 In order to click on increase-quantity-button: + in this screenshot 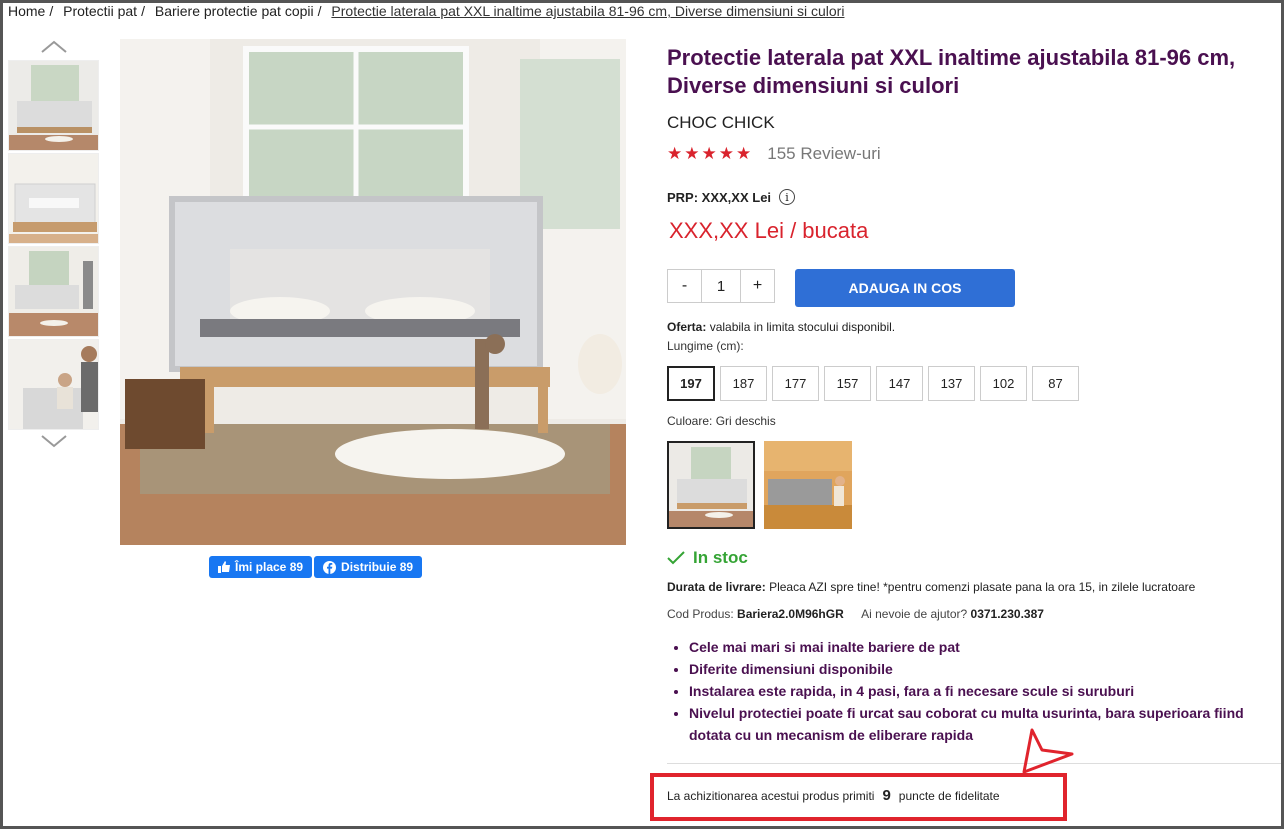, I will do `click(757, 286)`.